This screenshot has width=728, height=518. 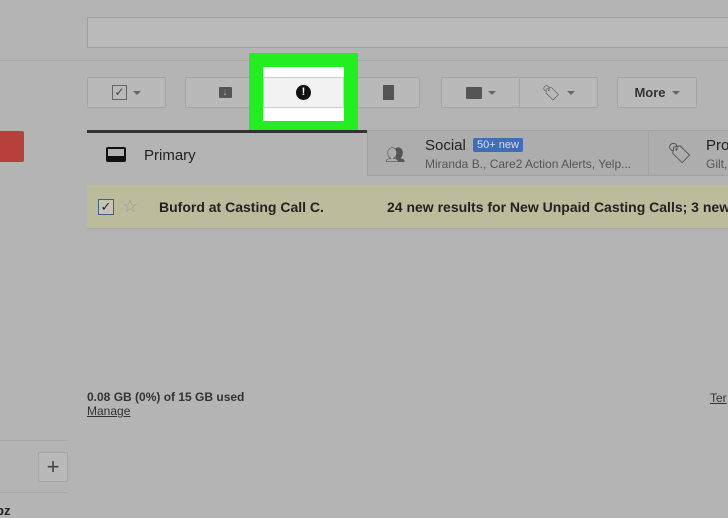 I want to click on storage-usage: 0.08 GB (0%) of 15 GB used, so click(x=166, y=397).